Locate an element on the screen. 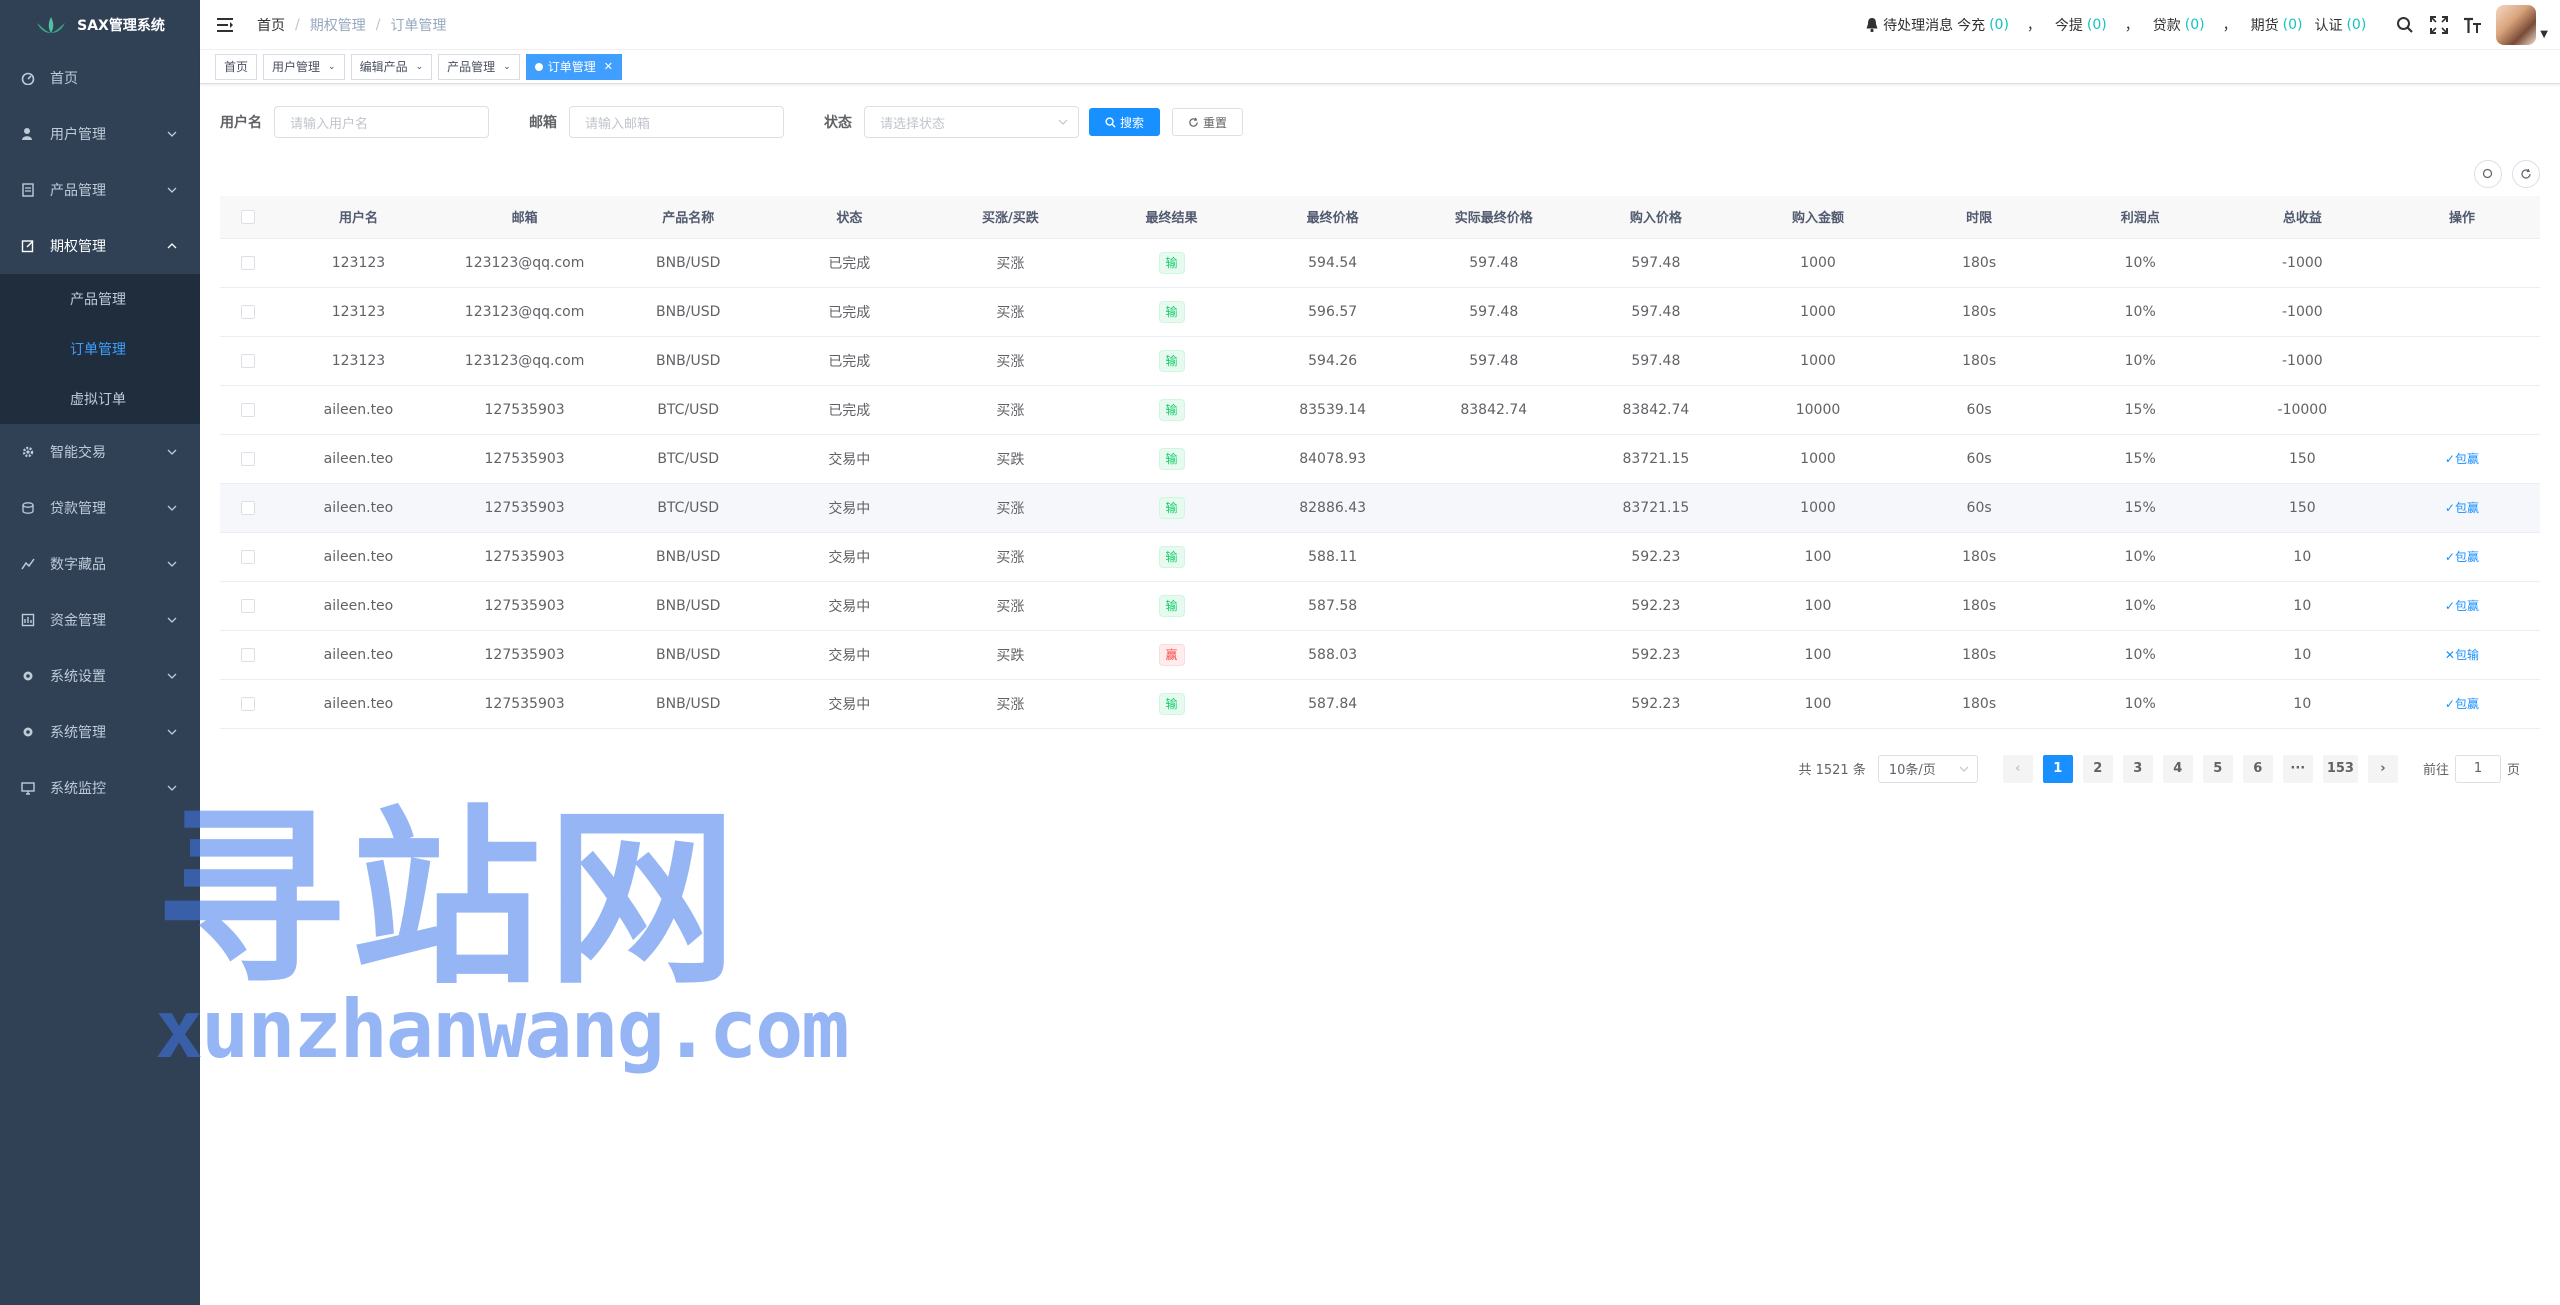 This screenshot has width=2560, height=1305. sidebar-item-products: 产品管理 is located at coordinates (100, 190).